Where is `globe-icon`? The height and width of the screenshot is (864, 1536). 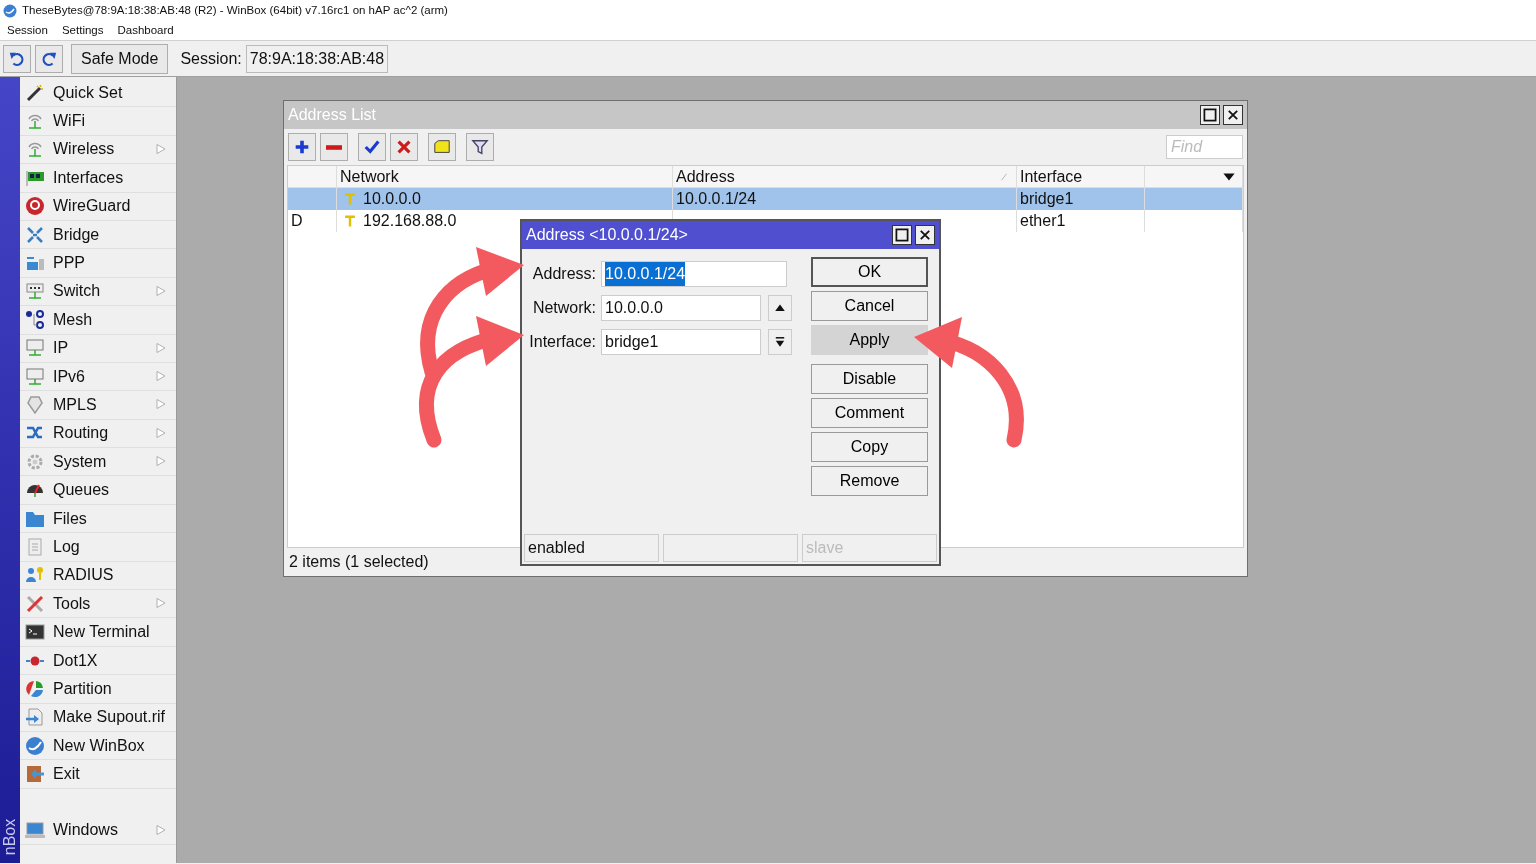 globe-icon is located at coordinates (35, 745).